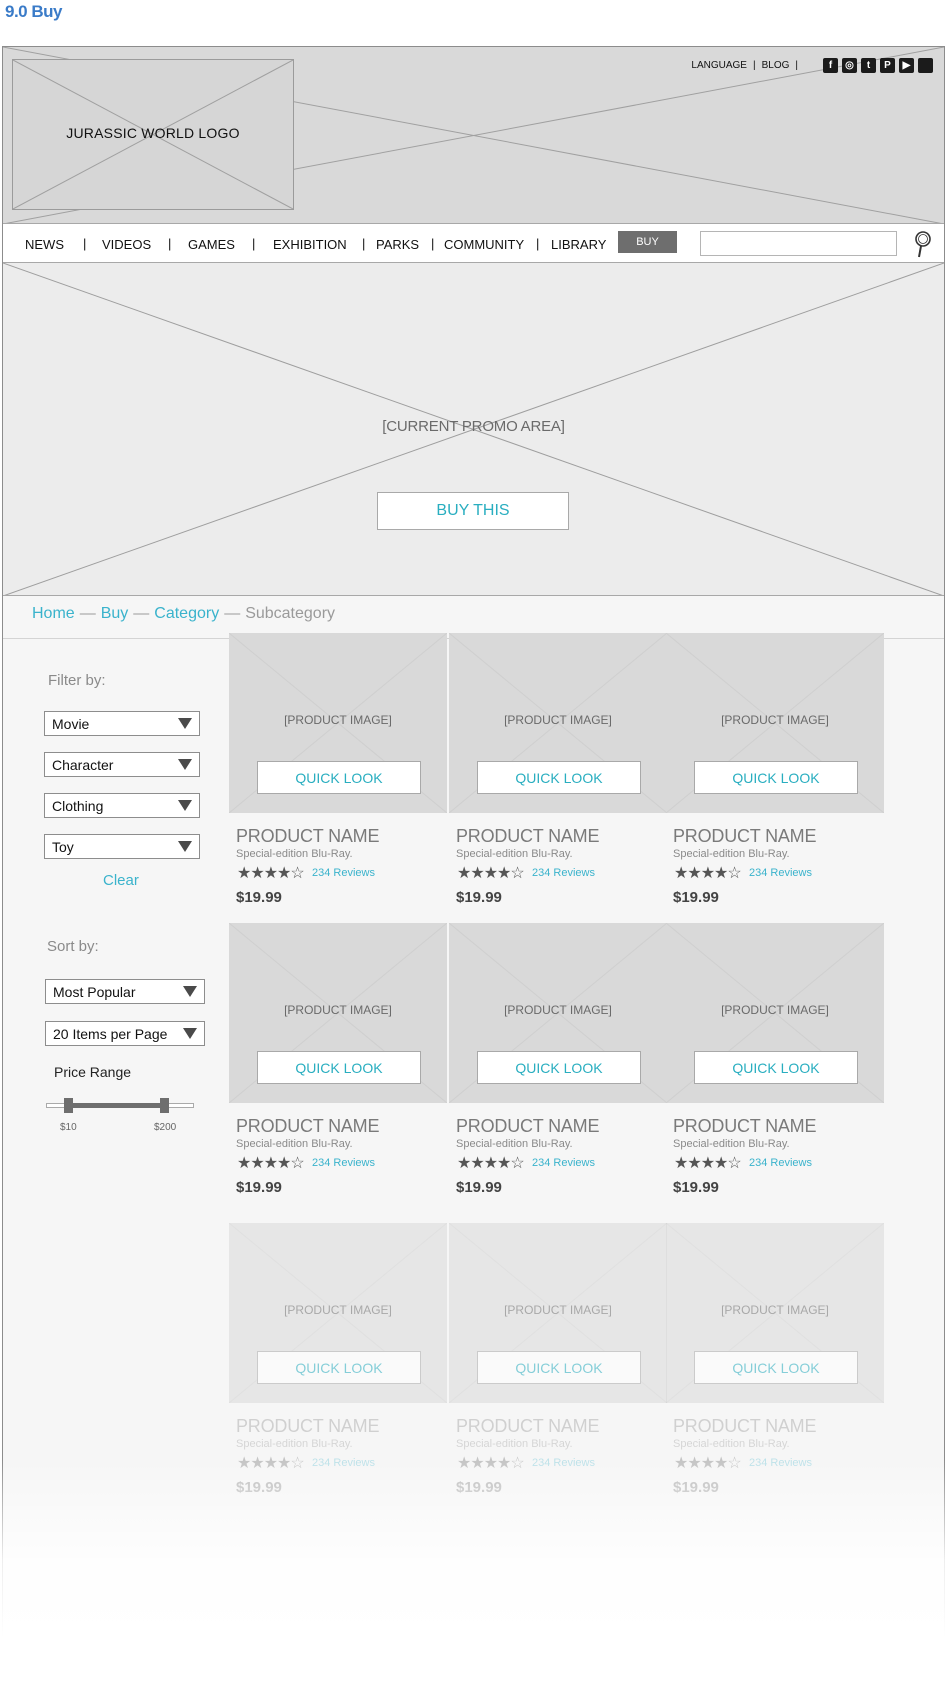 The image size is (945, 1682). I want to click on pagination-page: 2, so click(535, 1678).